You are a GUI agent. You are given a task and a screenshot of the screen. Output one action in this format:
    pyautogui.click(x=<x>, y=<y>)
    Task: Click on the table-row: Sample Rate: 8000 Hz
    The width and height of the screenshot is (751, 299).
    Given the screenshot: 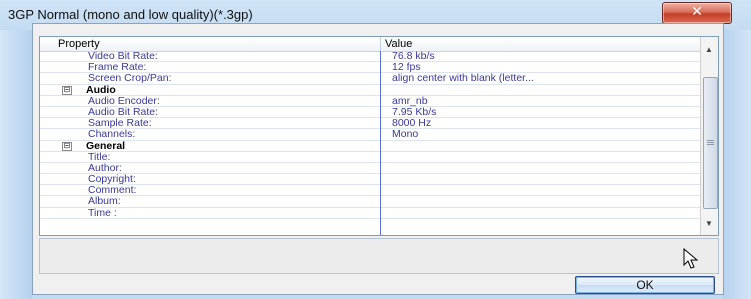 What is the action you would take?
    pyautogui.click(x=370, y=123)
    